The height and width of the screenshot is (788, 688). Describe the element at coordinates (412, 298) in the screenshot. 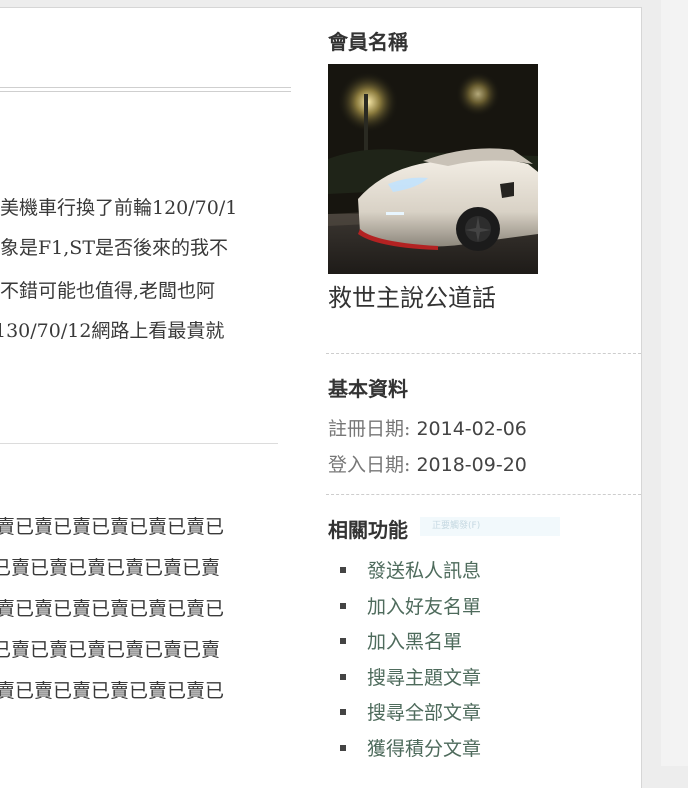

I see `username: 救世主說公道話` at that location.